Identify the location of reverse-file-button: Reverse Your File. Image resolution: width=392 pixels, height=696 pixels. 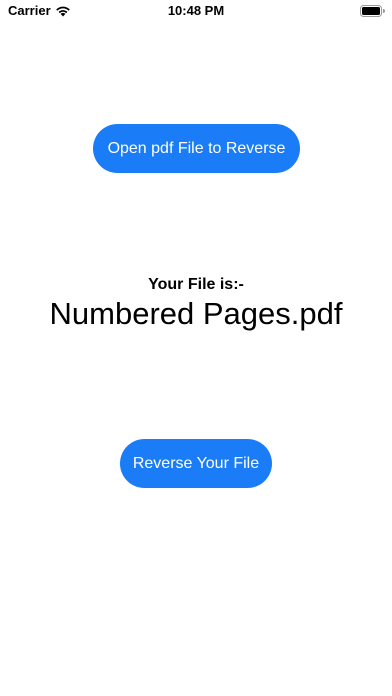
(196, 463).